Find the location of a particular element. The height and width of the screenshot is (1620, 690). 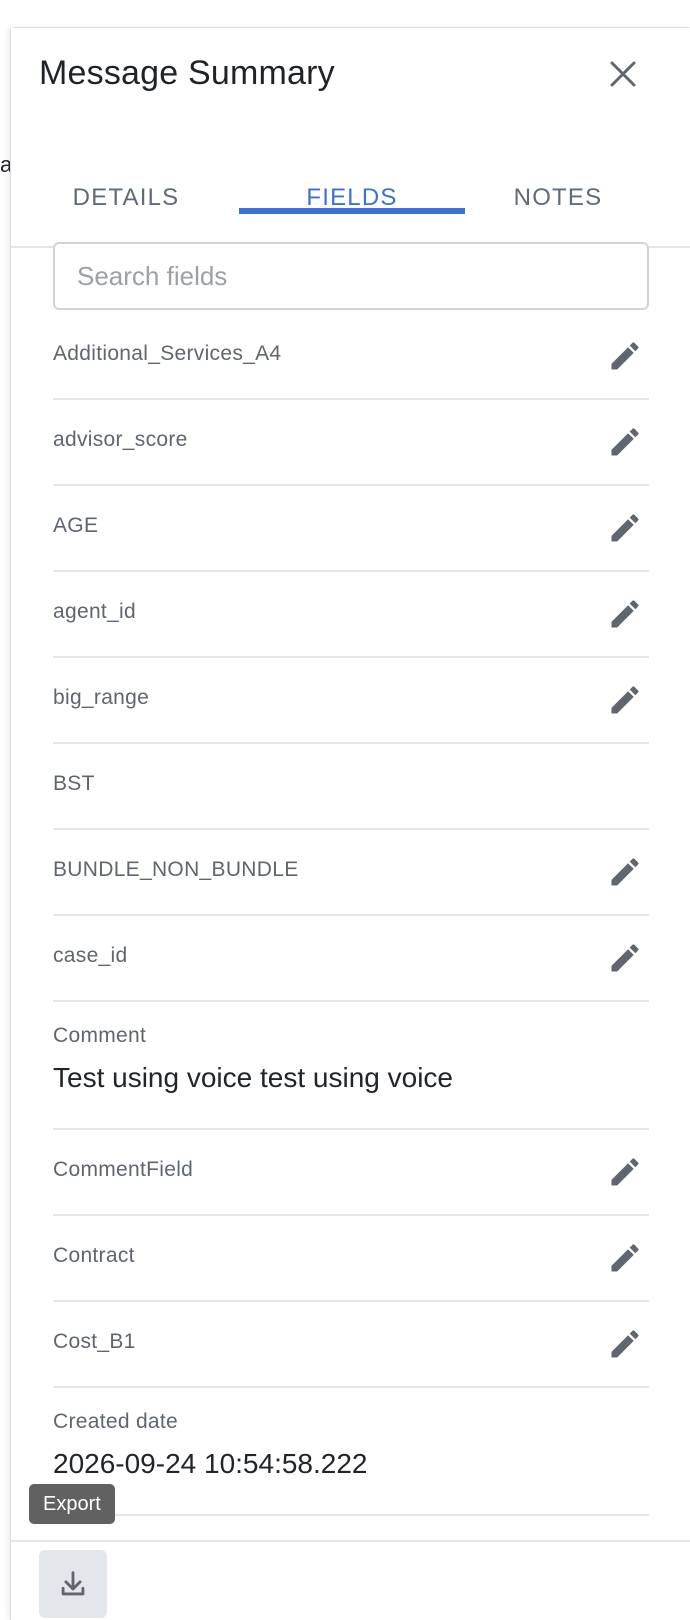

field-value: 2026-09-24 10:54:58.222 is located at coordinates (210, 1463).